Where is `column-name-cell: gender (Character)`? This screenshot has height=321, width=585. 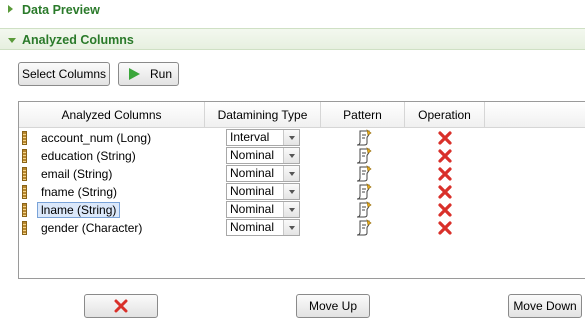
column-name-cell: gender (Character) is located at coordinates (82, 228).